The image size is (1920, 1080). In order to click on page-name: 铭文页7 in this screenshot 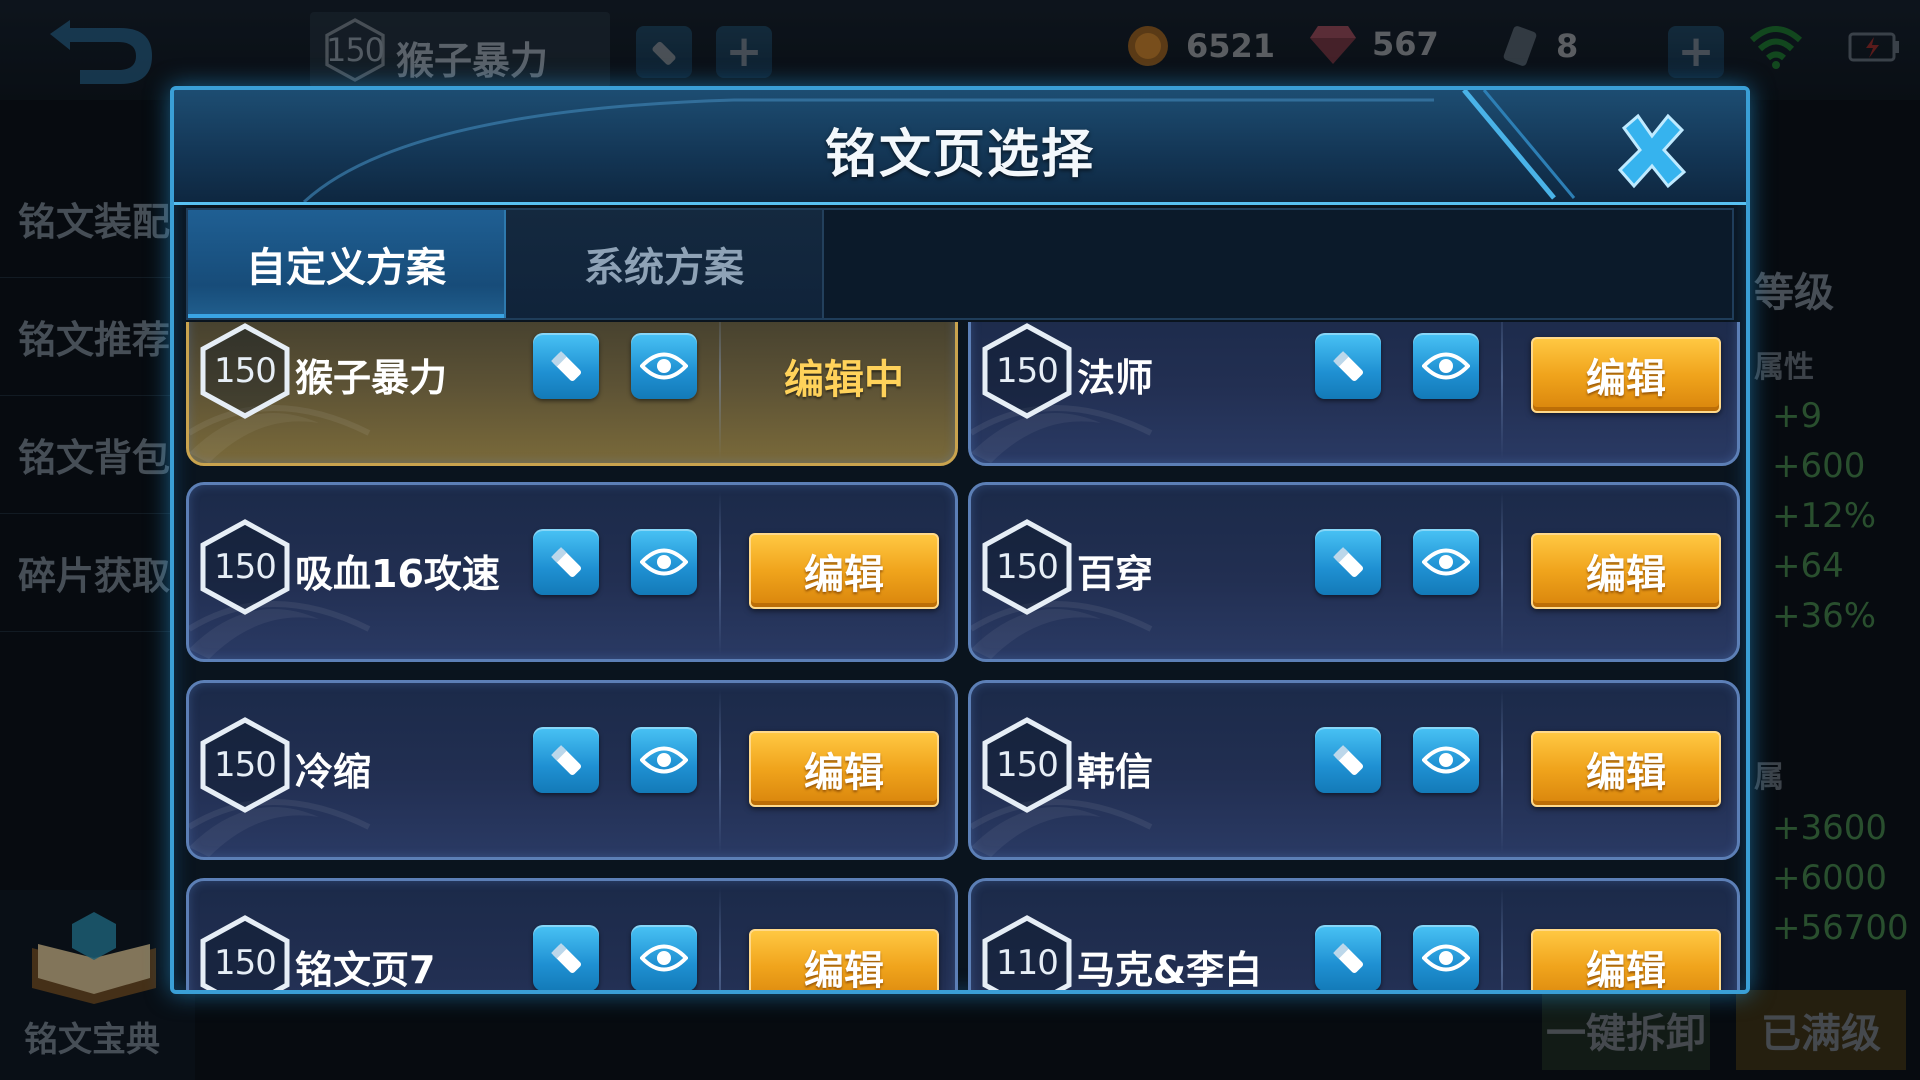, I will do `click(365, 970)`.